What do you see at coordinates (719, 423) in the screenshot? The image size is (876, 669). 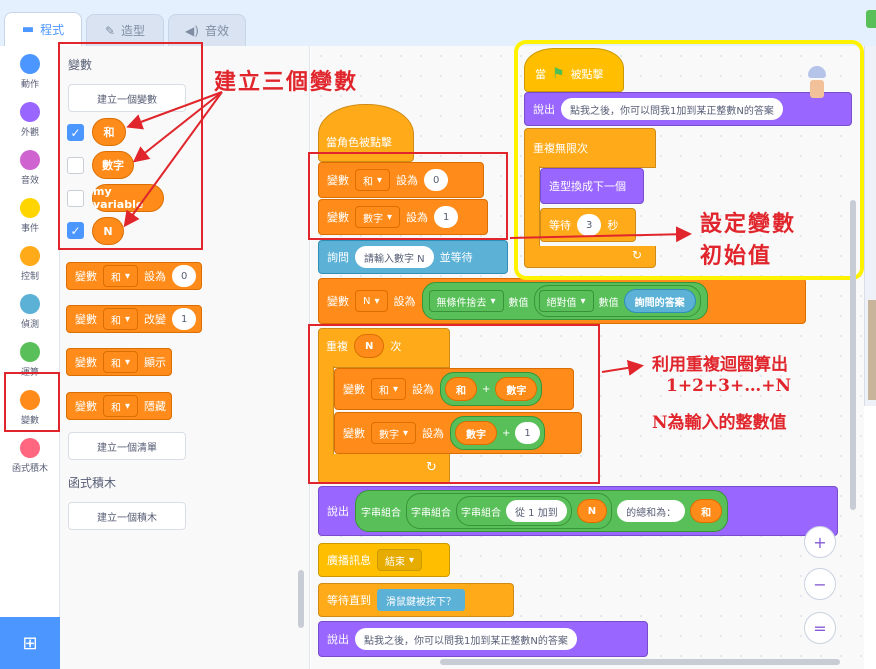 I see `annotation-loop-line3: N為輸入的整數值` at bounding box center [719, 423].